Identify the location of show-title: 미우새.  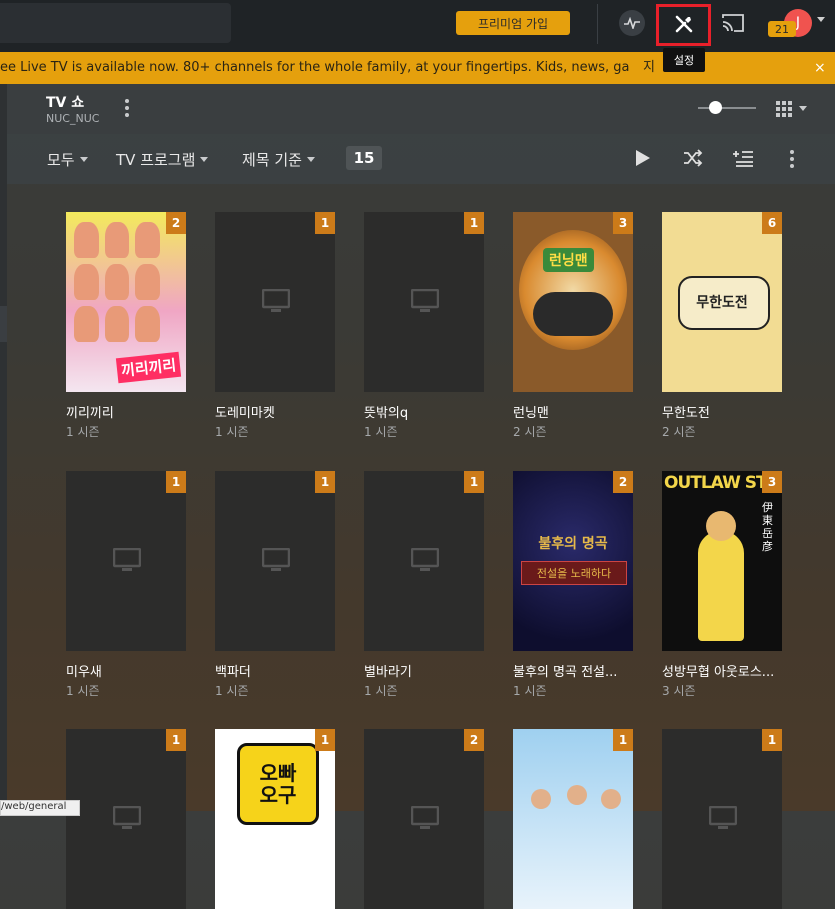
(126, 670).